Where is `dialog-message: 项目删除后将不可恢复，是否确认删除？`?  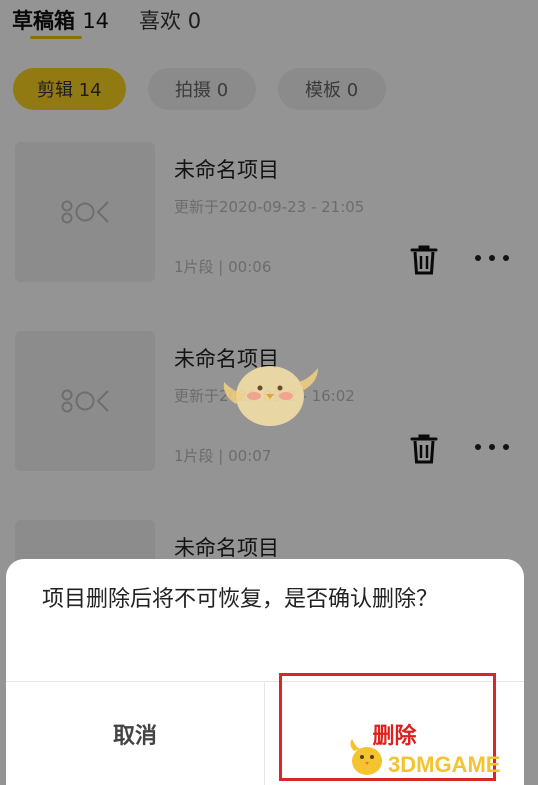 dialog-message: 项目删除后将不可恢复，是否确认删除？ is located at coordinates (240, 599).